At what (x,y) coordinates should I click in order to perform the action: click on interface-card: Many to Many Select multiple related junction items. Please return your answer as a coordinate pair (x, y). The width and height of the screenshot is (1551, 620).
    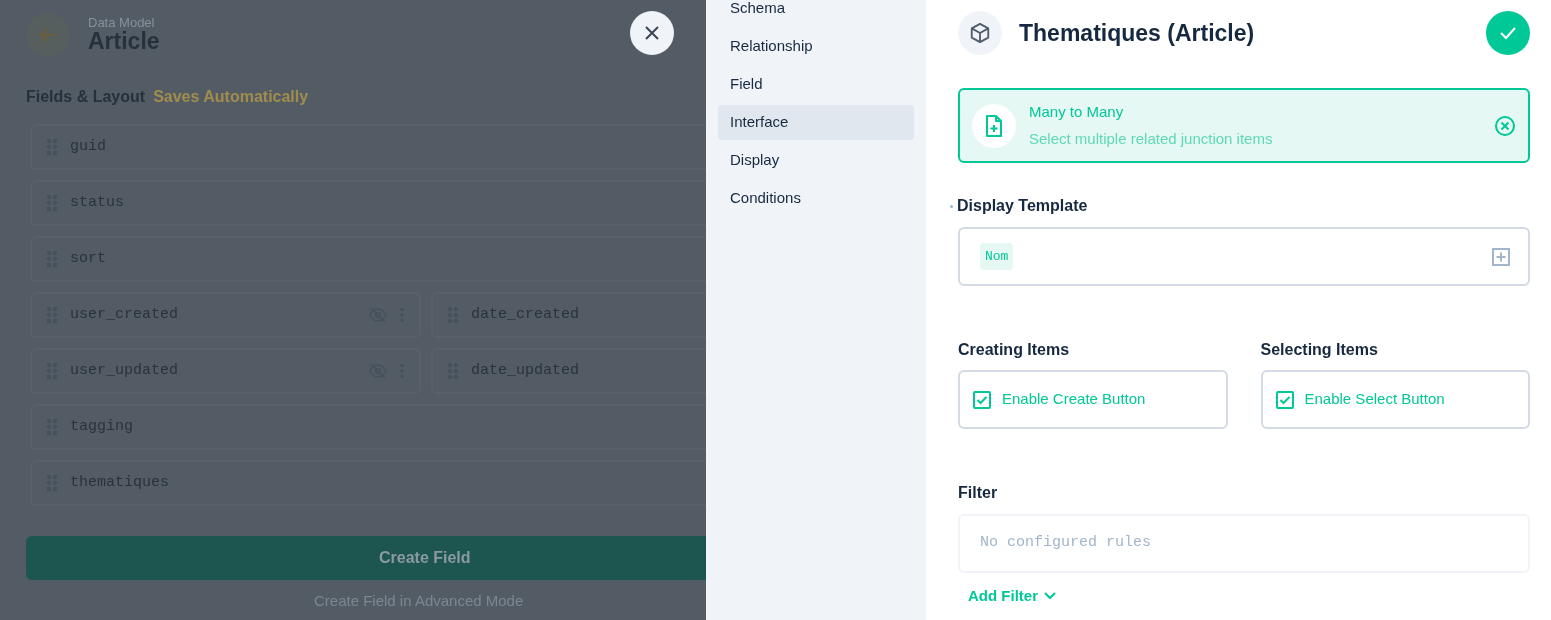
    Looking at the image, I should click on (1244, 125).